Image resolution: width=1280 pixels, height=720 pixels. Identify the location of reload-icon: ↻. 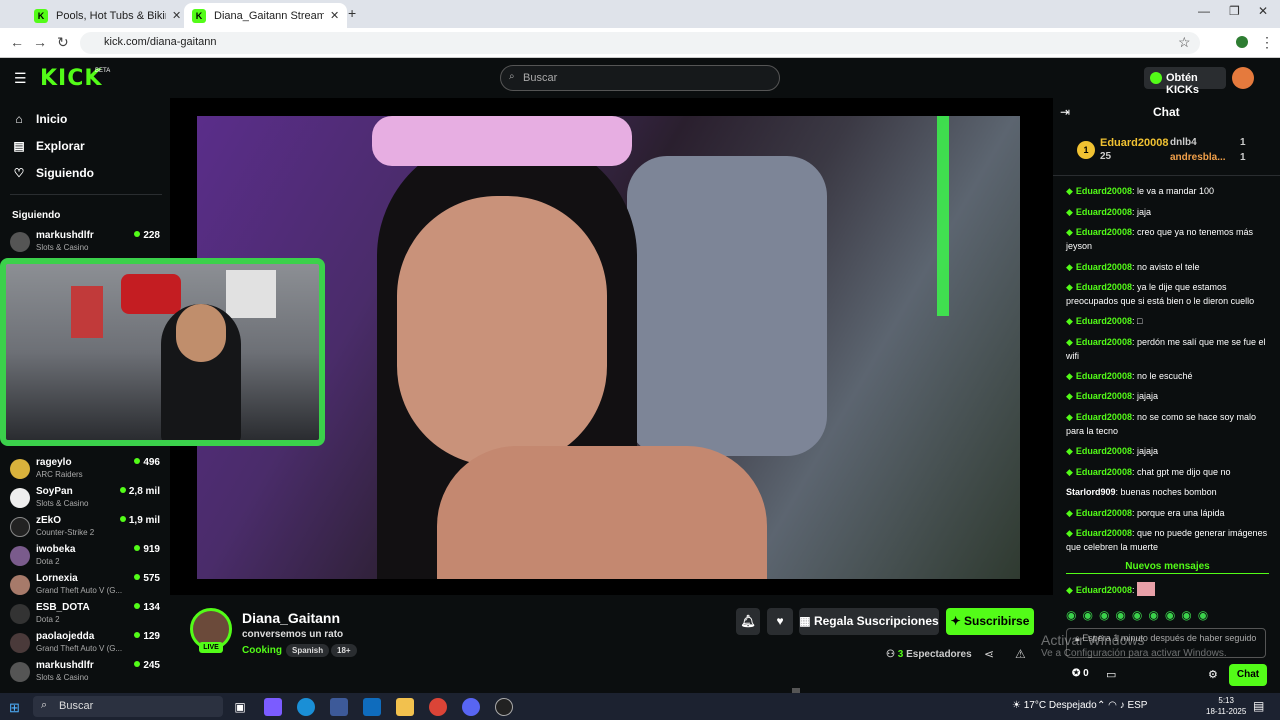
(63, 42).